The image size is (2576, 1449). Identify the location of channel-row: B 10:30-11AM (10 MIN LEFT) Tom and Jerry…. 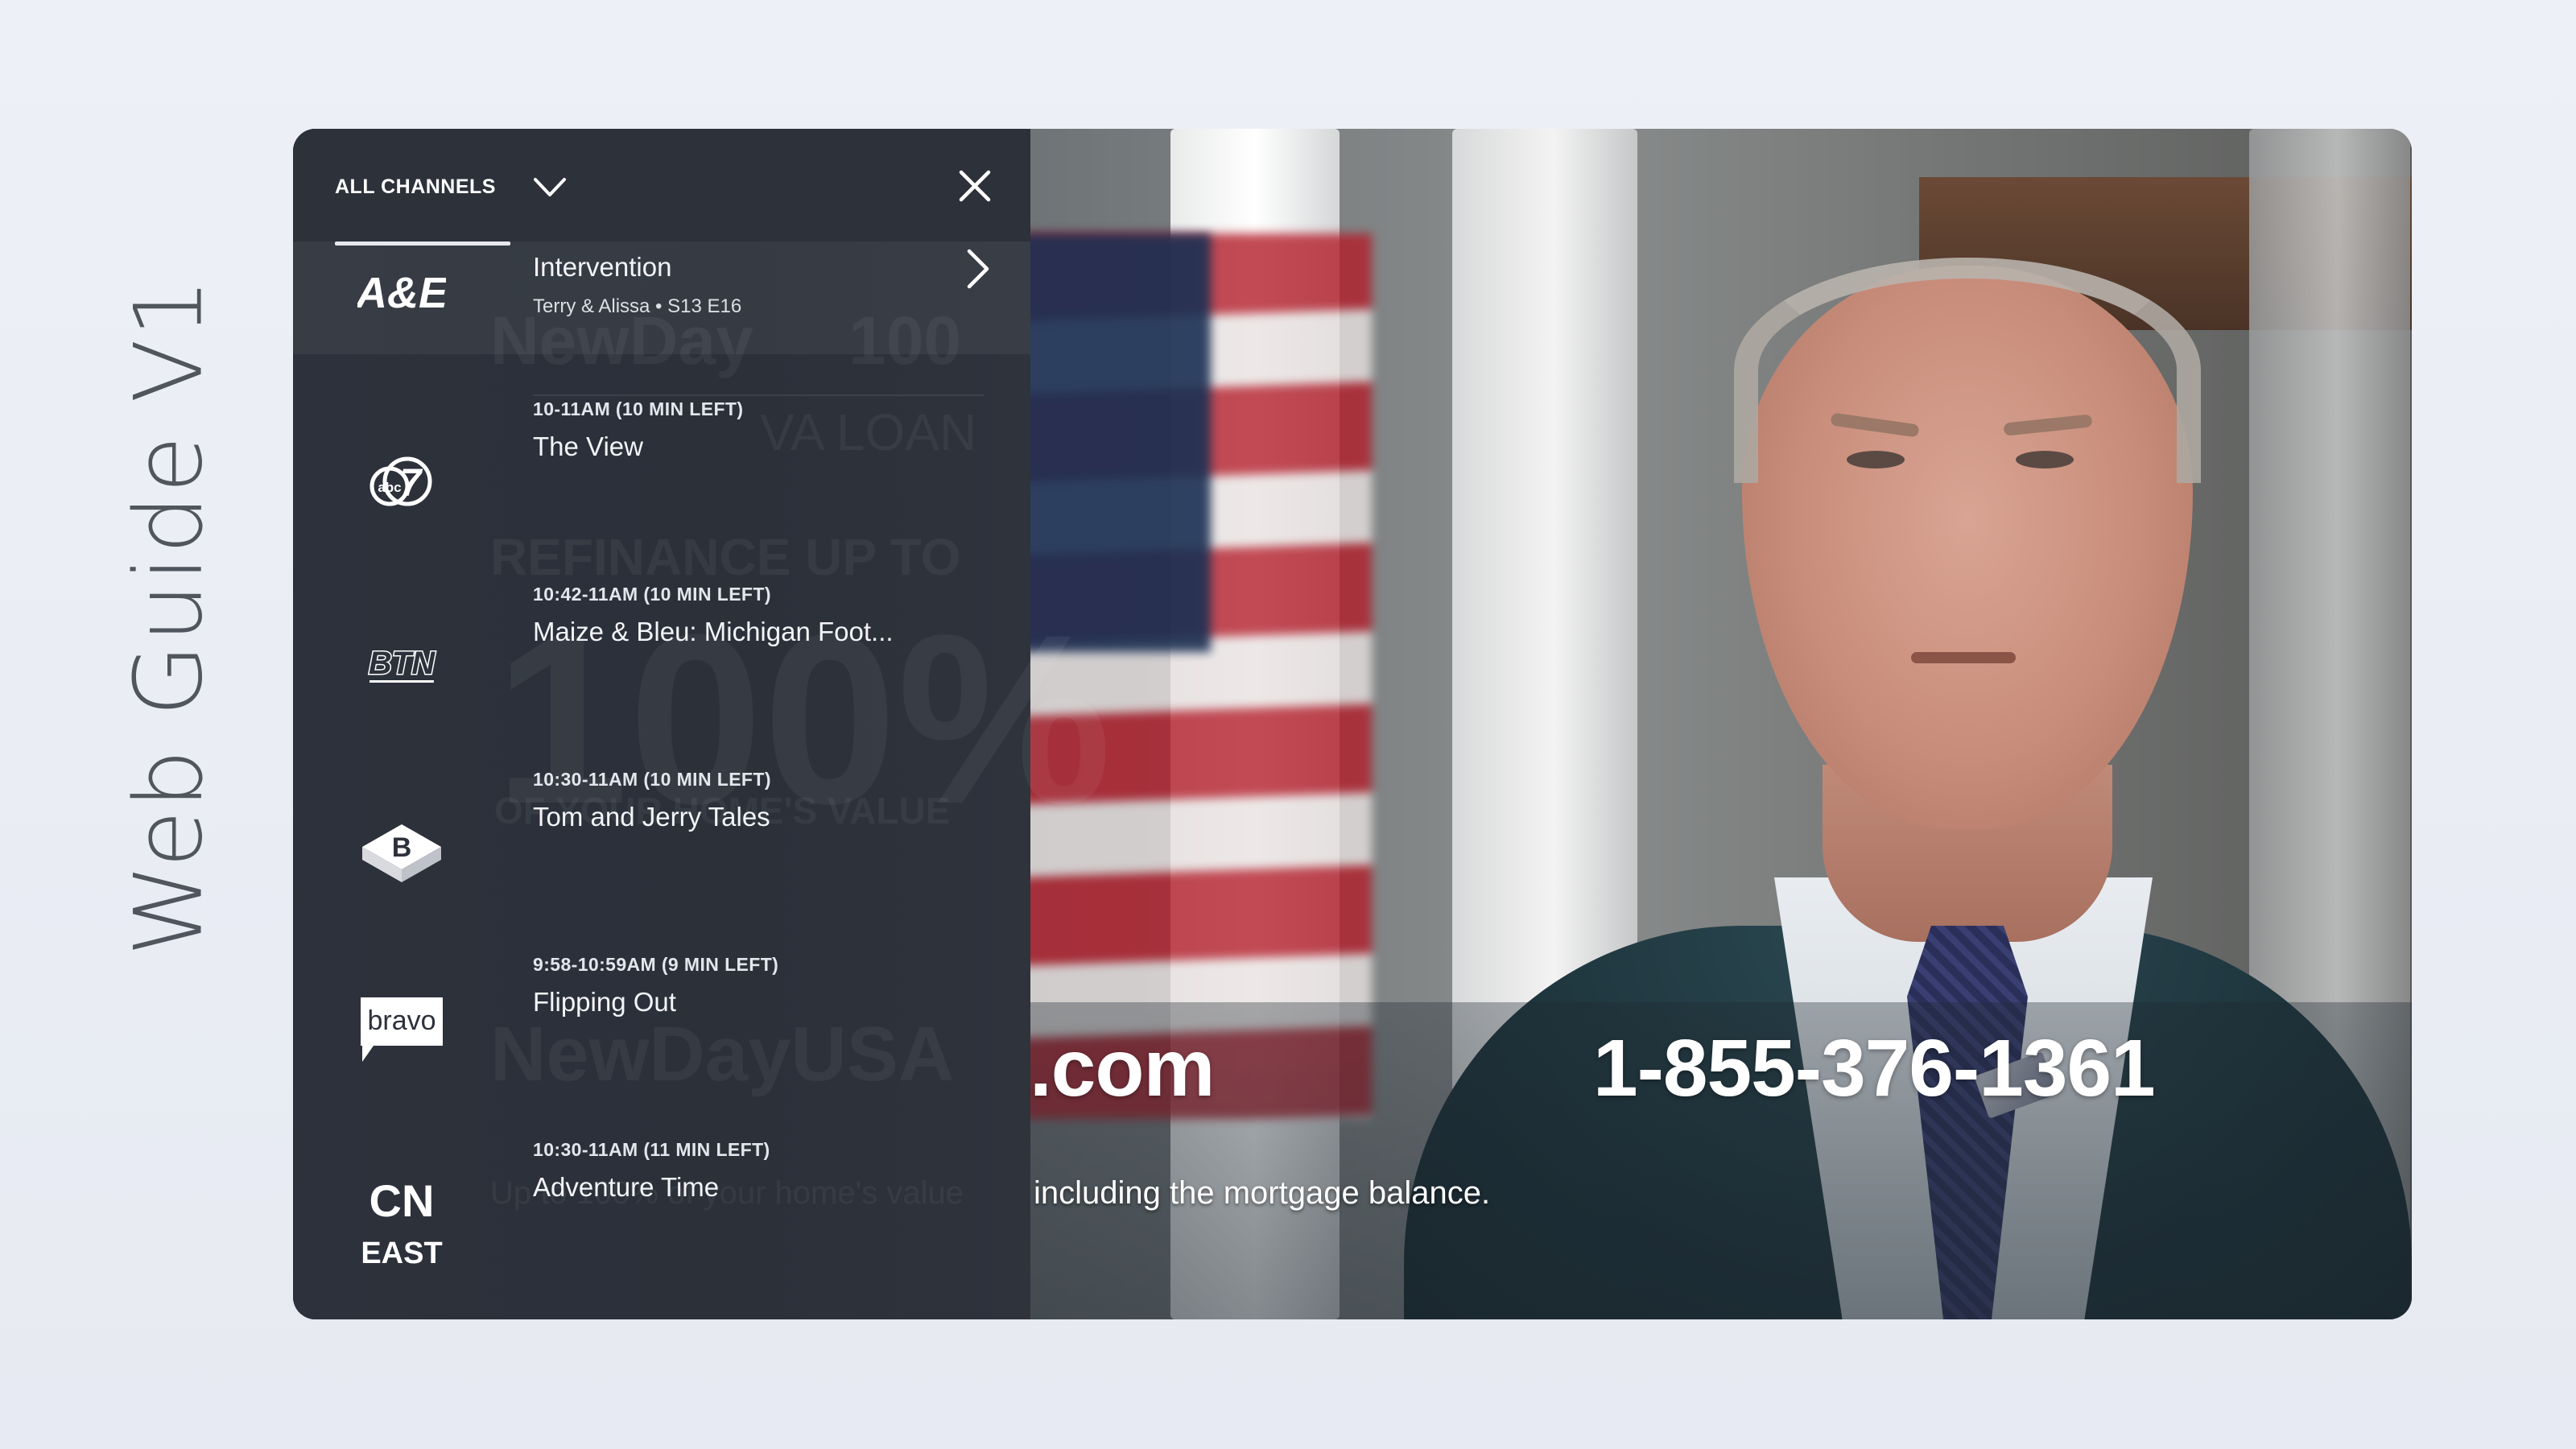
(661, 861).